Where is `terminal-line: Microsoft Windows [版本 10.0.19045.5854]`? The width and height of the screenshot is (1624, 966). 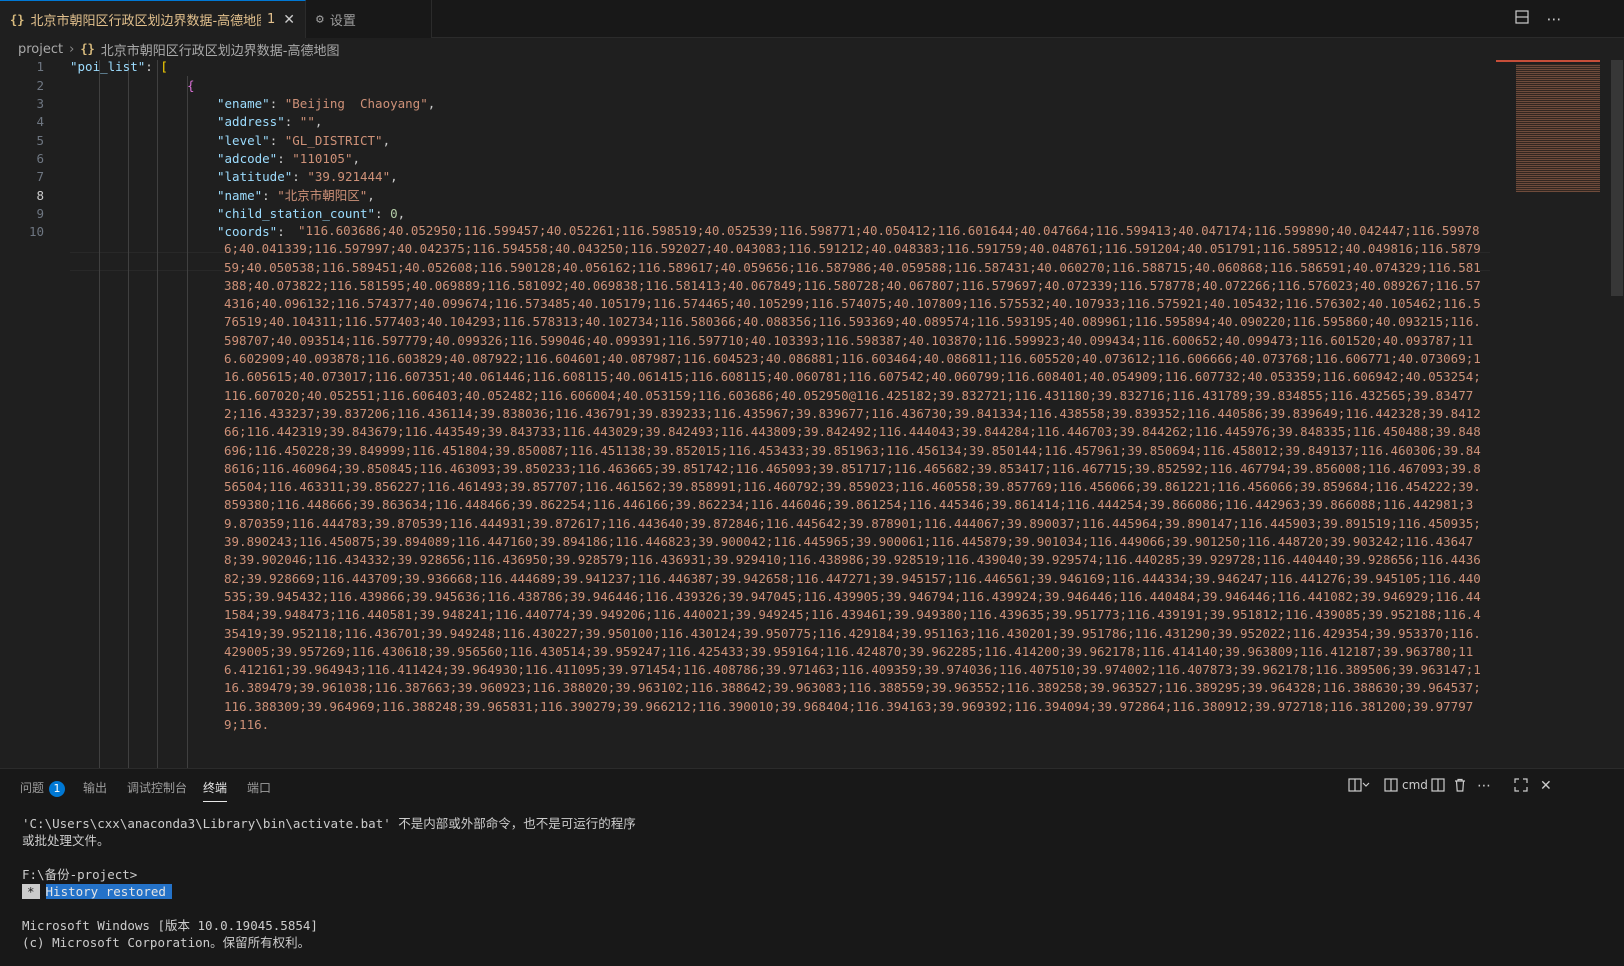
terminal-line: Microsoft Windows [版本 10.0.19045.5854] is located at coordinates (170, 925).